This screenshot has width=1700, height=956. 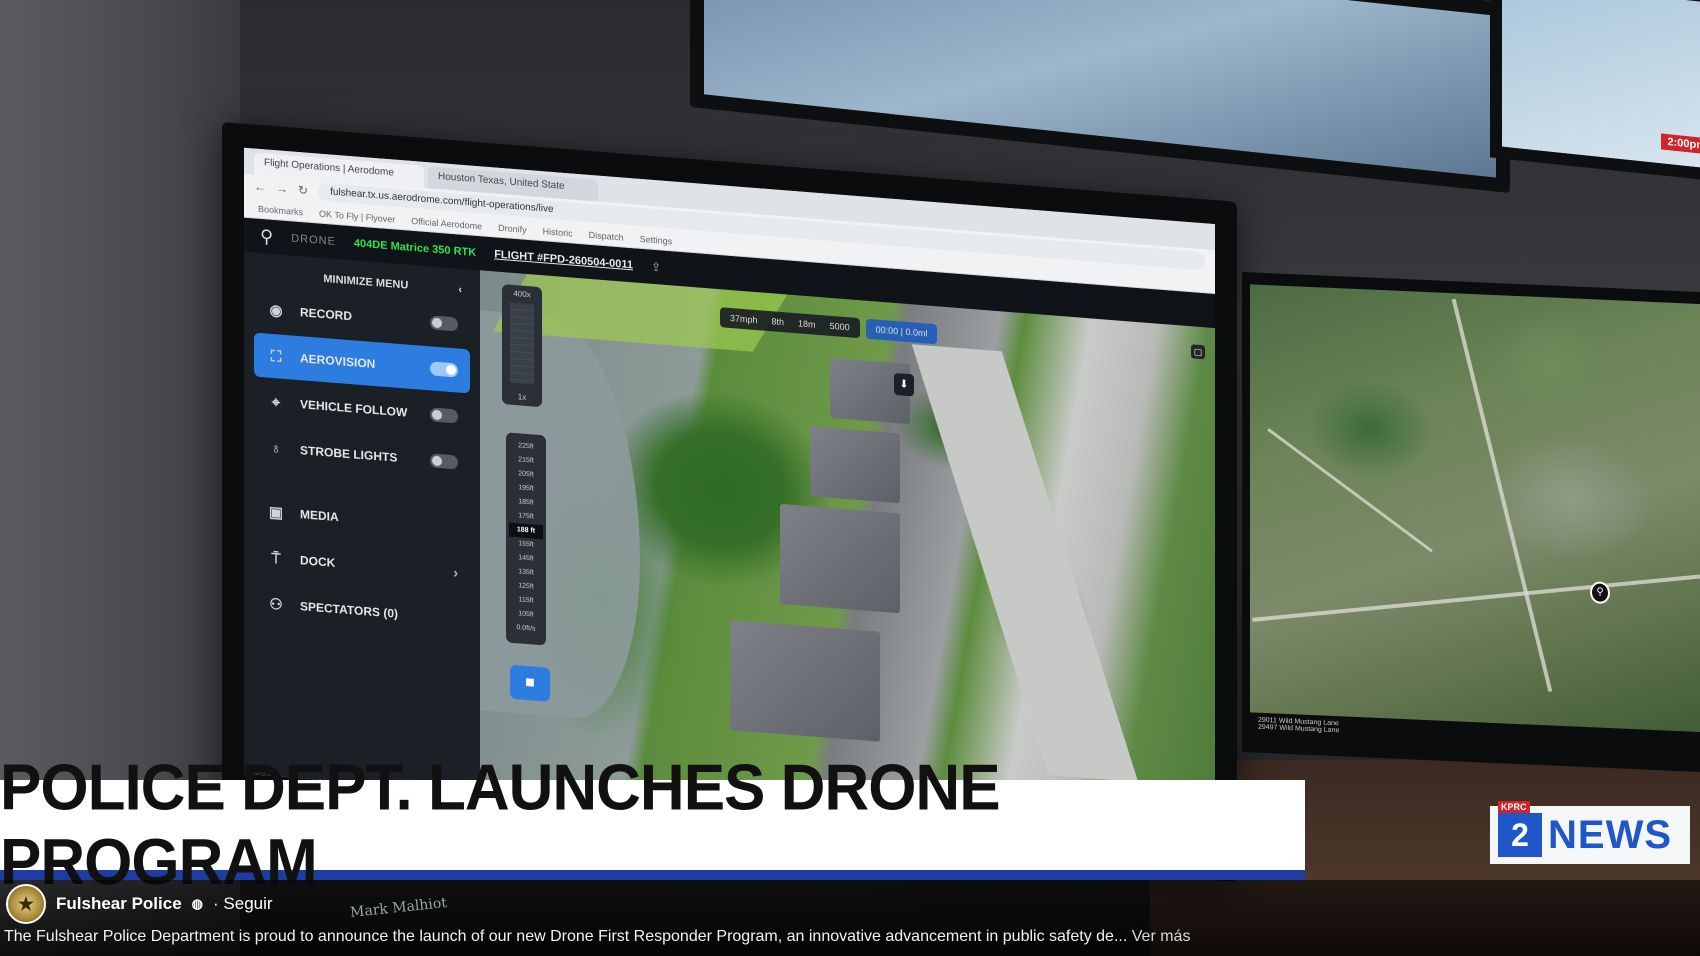 I want to click on top-right-monitor: 2:00pm, so click(x=1595, y=91).